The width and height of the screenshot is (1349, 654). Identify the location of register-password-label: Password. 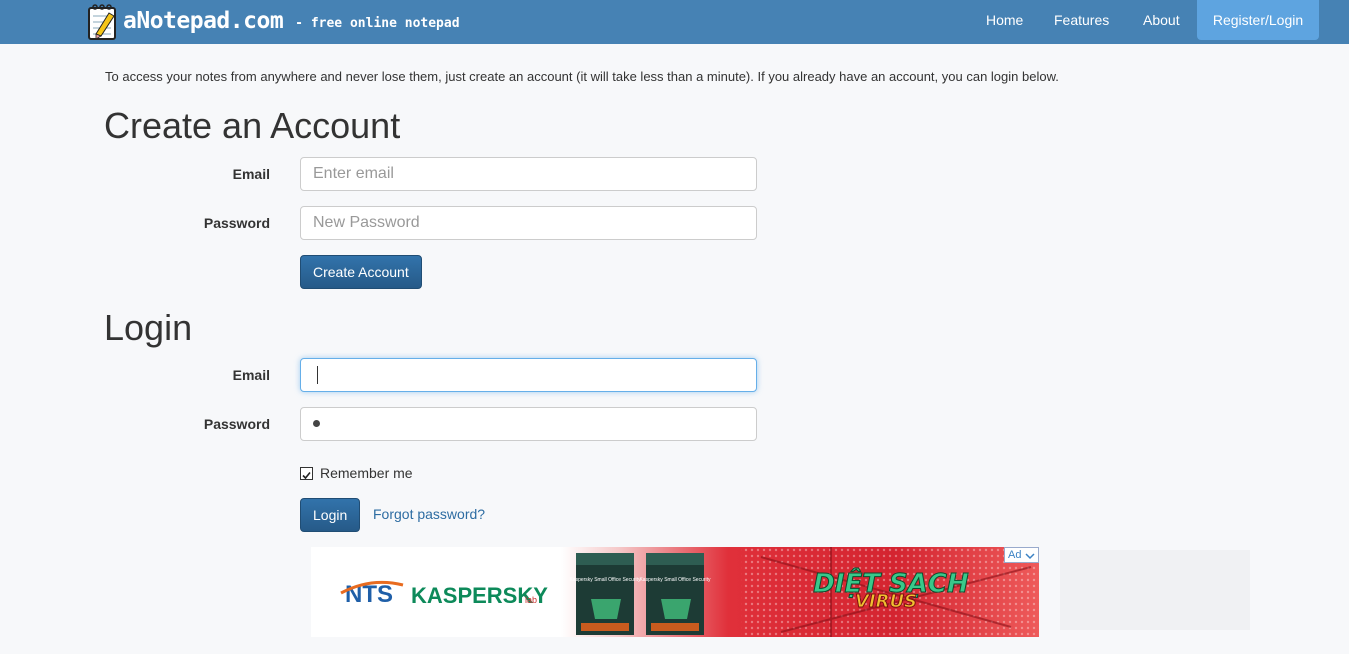
(236, 223).